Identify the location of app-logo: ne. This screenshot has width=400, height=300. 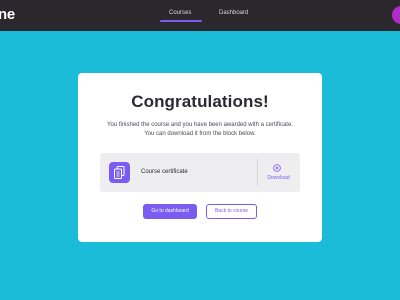
(7, 14).